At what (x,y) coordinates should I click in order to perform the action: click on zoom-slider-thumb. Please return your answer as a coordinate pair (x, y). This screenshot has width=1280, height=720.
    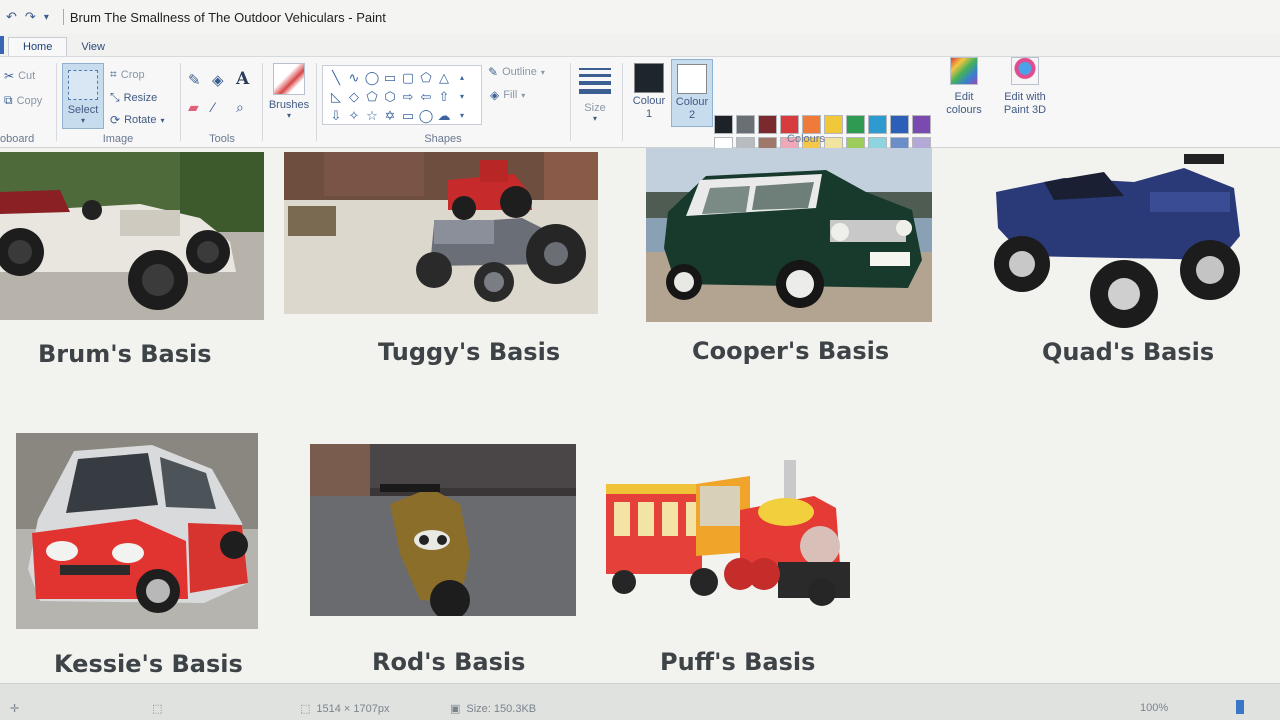
    Looking at the image, I should click on (1240, 707).